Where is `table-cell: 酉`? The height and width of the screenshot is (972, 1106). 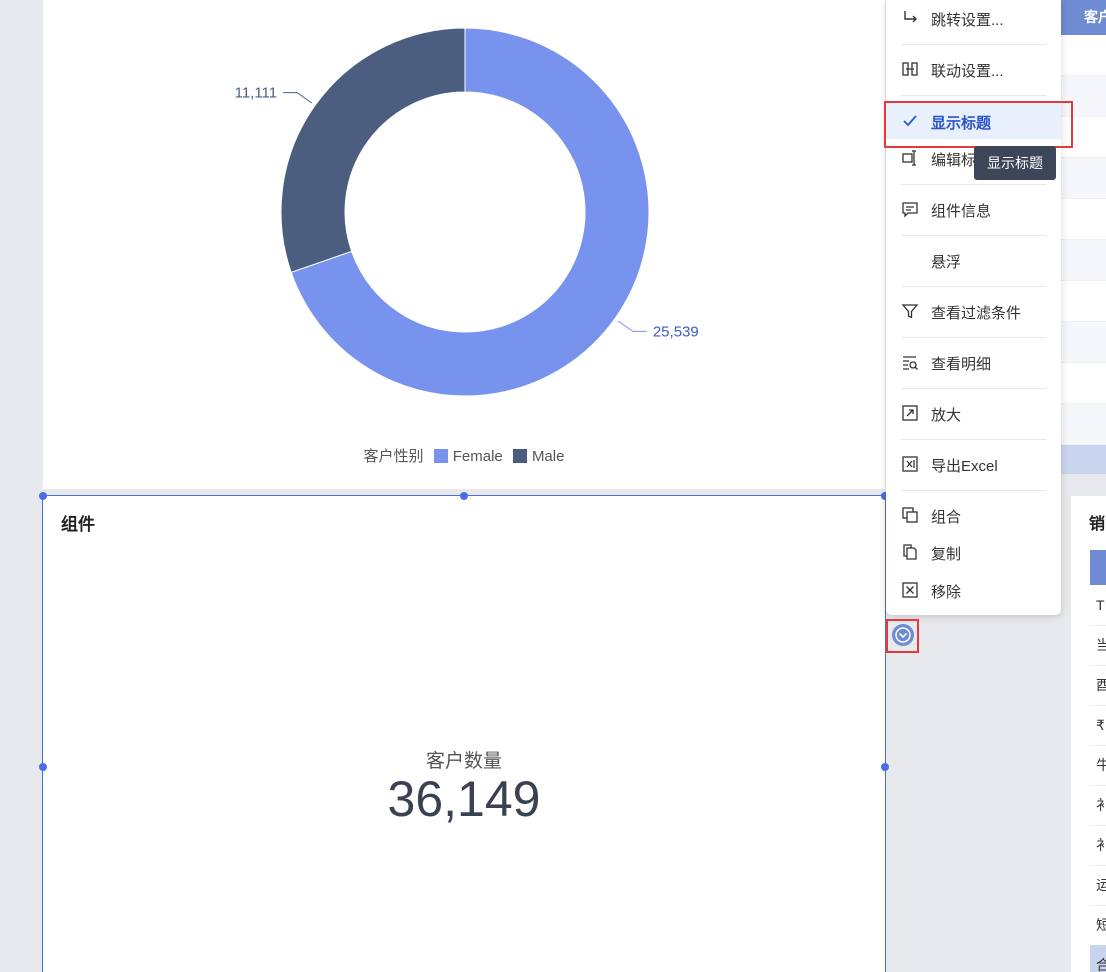
table-cell: 酉 is located at coordinates (1098, 685).